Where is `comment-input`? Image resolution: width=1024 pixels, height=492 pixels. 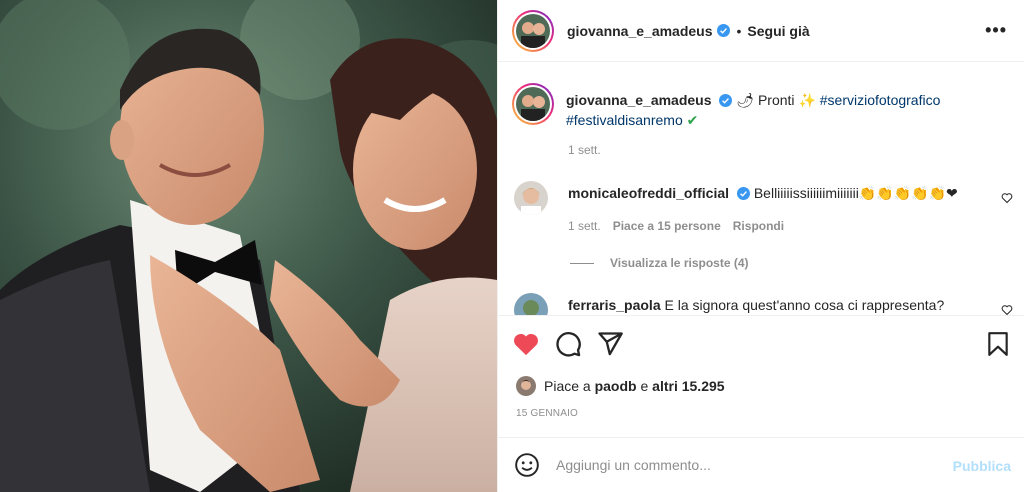 comment-input is located at coordinates (741, 465).